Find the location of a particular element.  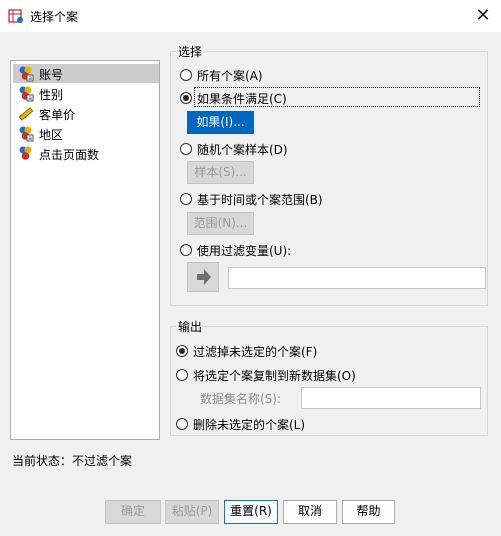

radio-if-condition is located at coordinates (186, 98).